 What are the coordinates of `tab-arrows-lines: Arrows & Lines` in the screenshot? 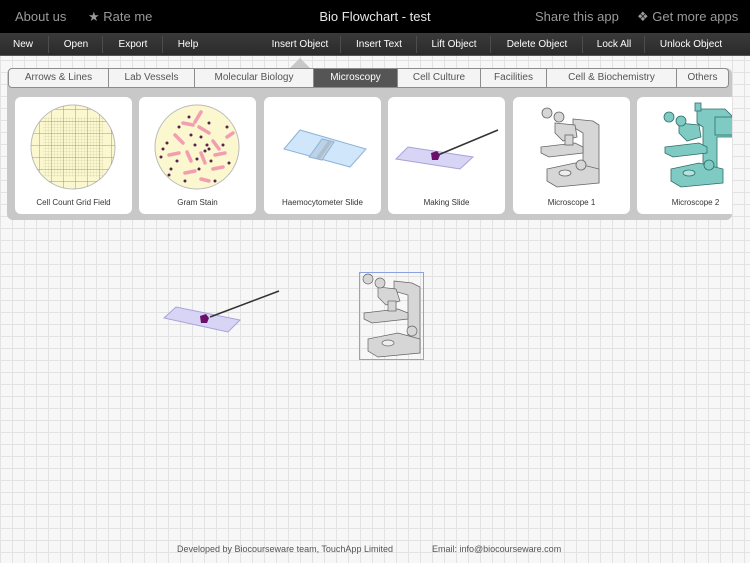 It's located at (59, 78).